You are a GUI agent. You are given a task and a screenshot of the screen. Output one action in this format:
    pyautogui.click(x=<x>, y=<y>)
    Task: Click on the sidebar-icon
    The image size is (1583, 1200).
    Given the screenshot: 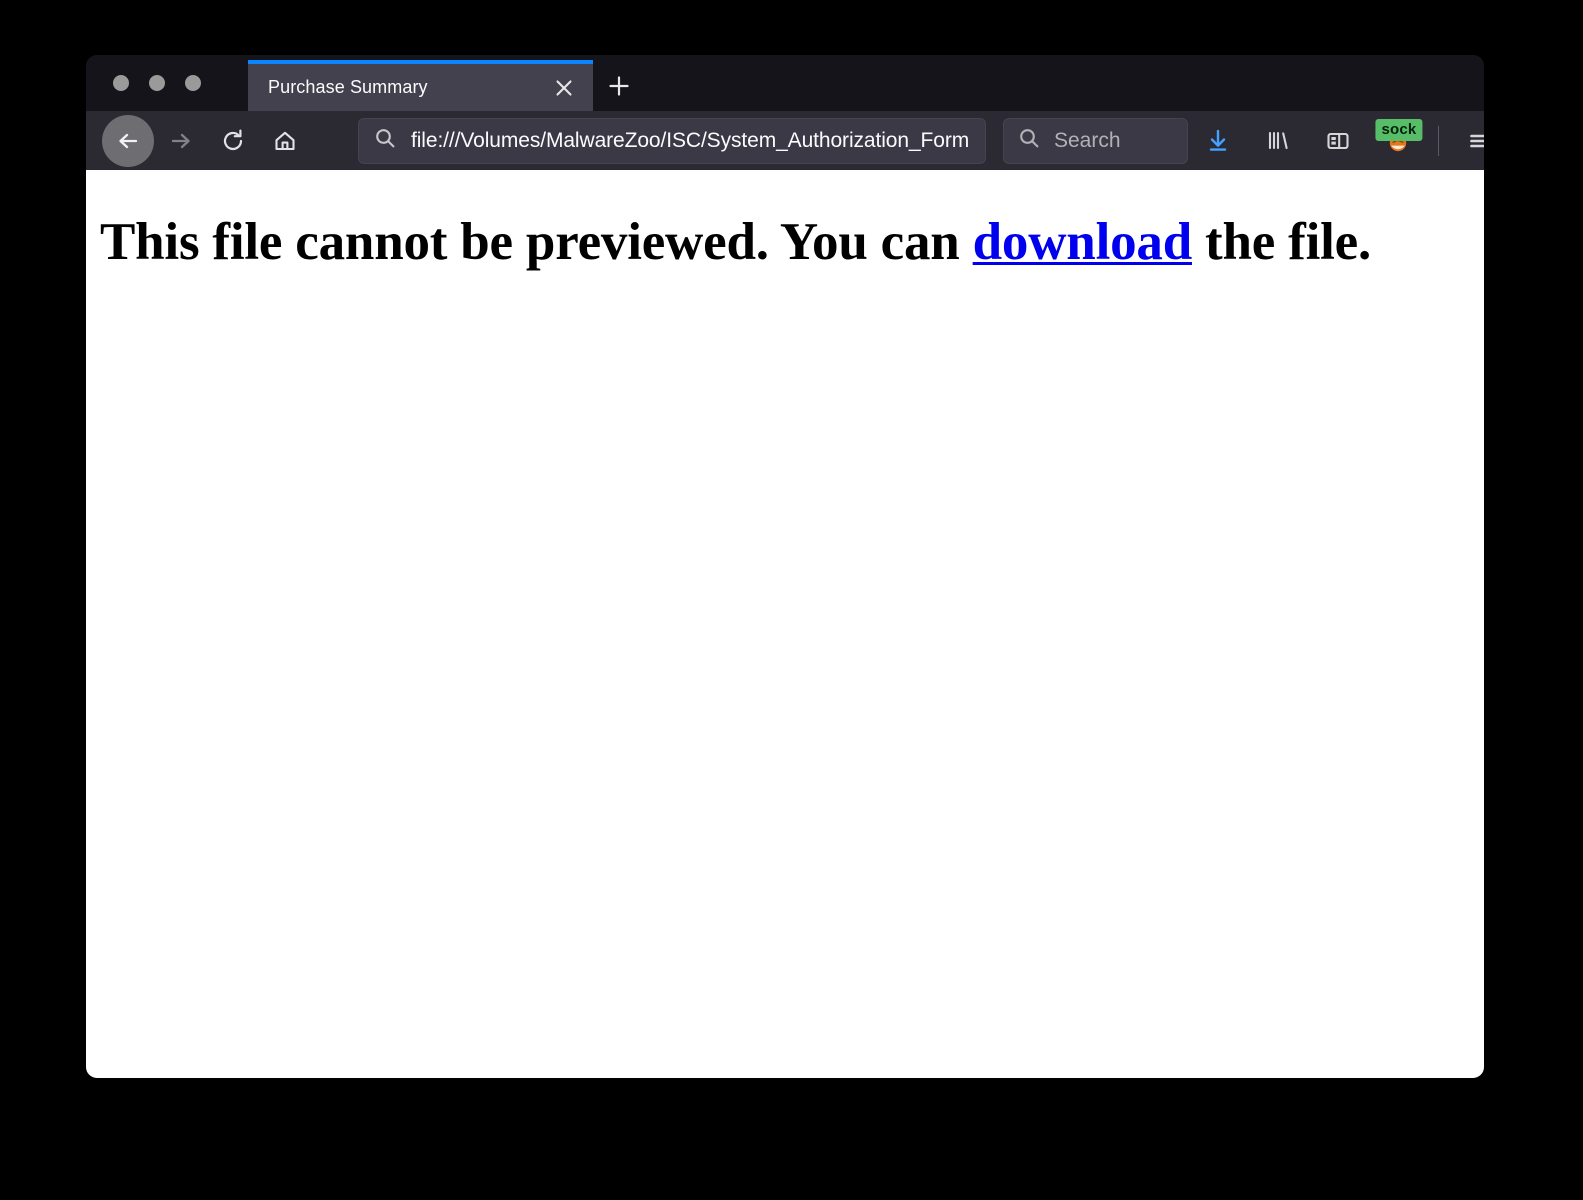 What is the action you would take?
    pyautogui.click(x=1338, y=141)
    